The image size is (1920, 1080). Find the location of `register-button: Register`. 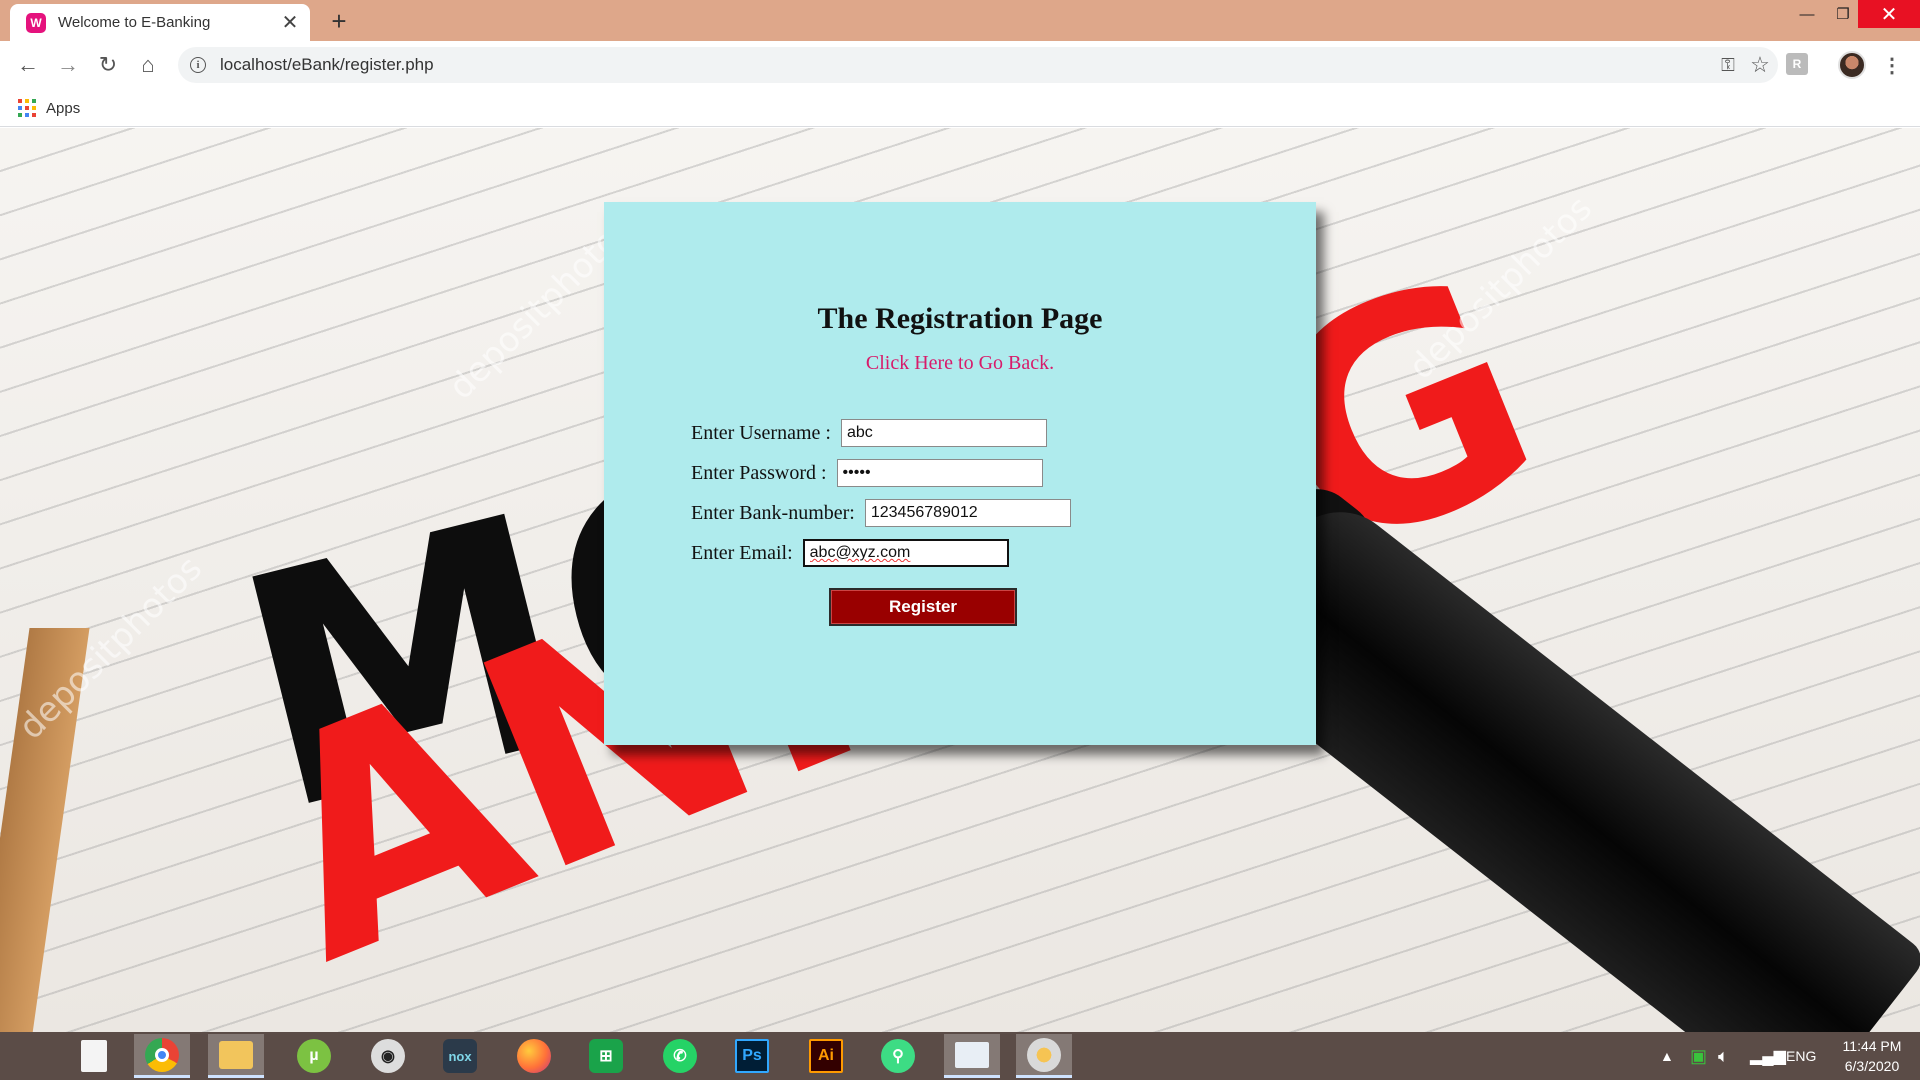

register-button: Register is located at coordinates (923, 607).